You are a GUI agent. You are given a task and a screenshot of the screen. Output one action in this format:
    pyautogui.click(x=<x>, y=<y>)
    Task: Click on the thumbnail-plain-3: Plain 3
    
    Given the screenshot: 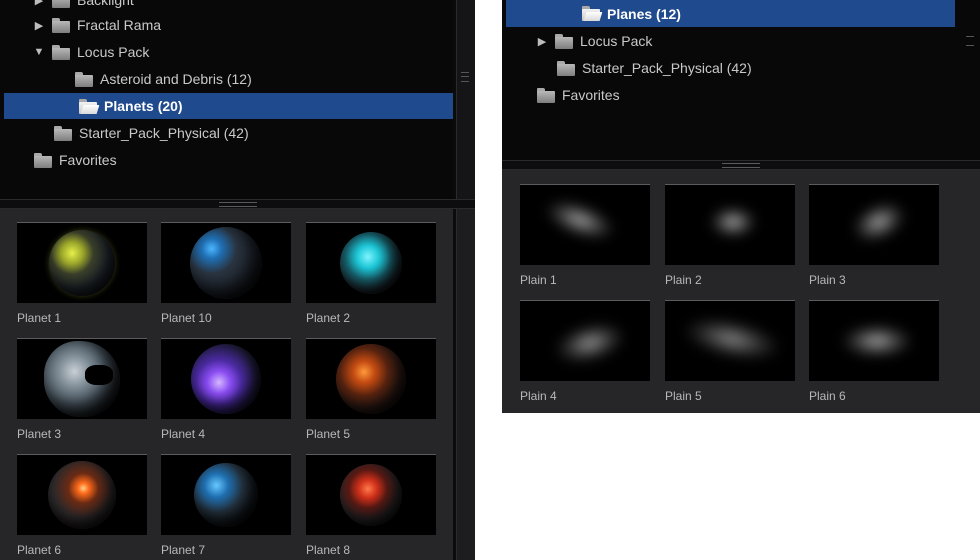 What is the action you would take?
    pyautogui.click(x=874, y=235)
    